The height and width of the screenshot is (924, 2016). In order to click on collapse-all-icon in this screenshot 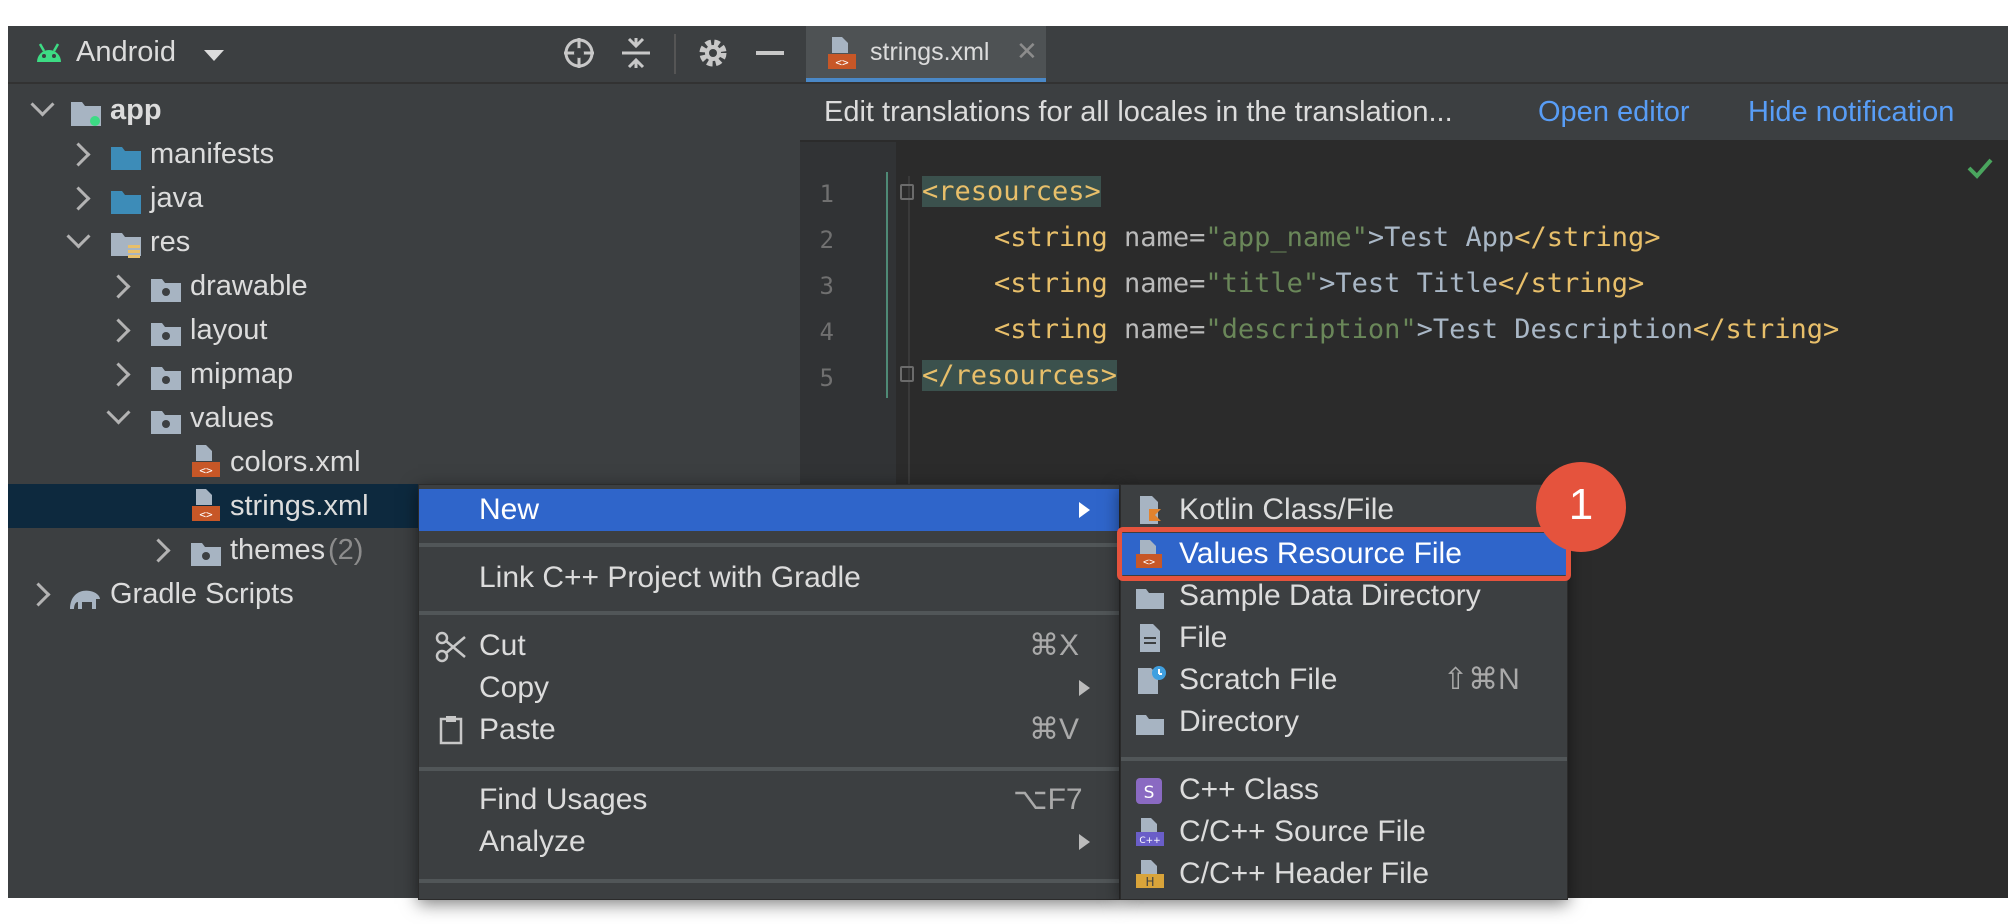, I will do `click(636, 55)`.